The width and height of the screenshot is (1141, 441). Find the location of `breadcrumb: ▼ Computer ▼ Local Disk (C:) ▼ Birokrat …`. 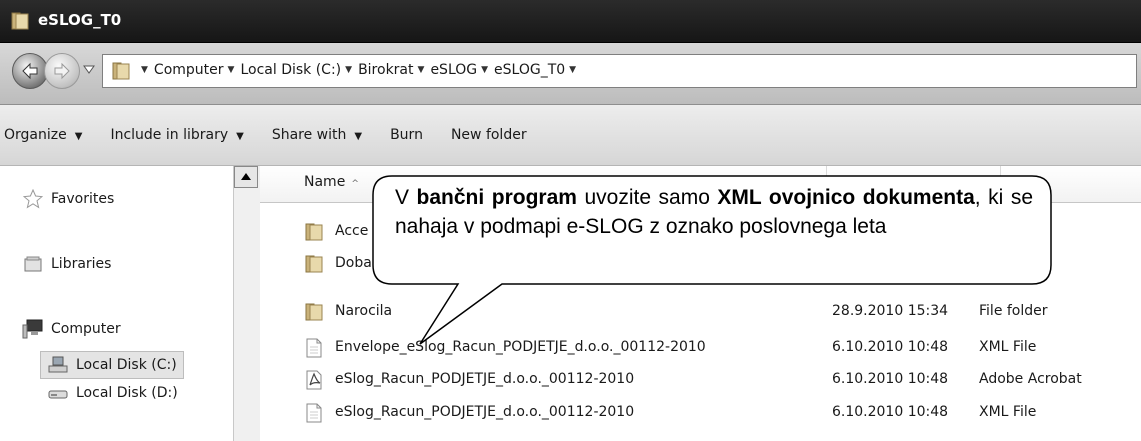

breadcrumb: ▼ Computer ▼ Local Disk (C:) ▼ Birokrat … is located at coordinates (359, 70).